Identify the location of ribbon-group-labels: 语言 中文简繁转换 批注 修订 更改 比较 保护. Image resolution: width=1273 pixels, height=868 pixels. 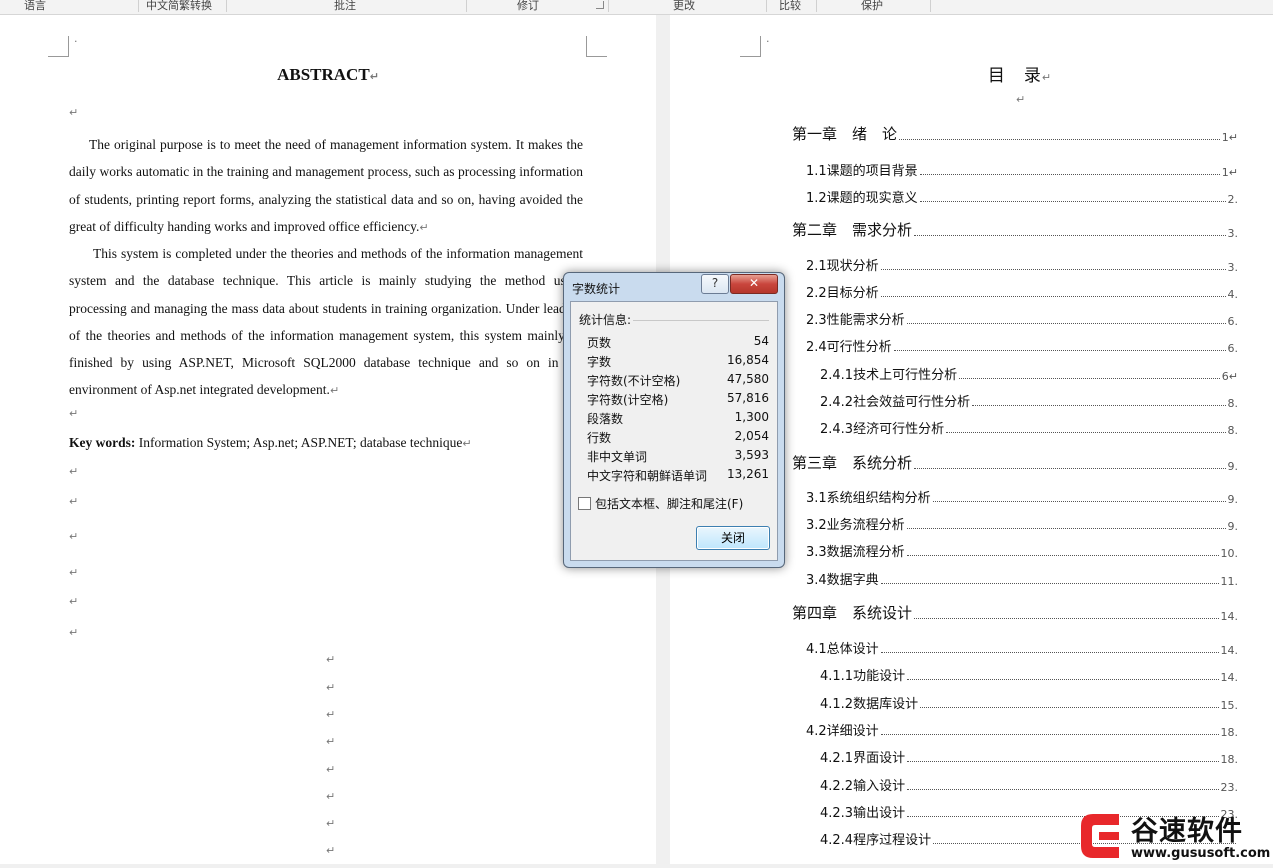
(636, 7).